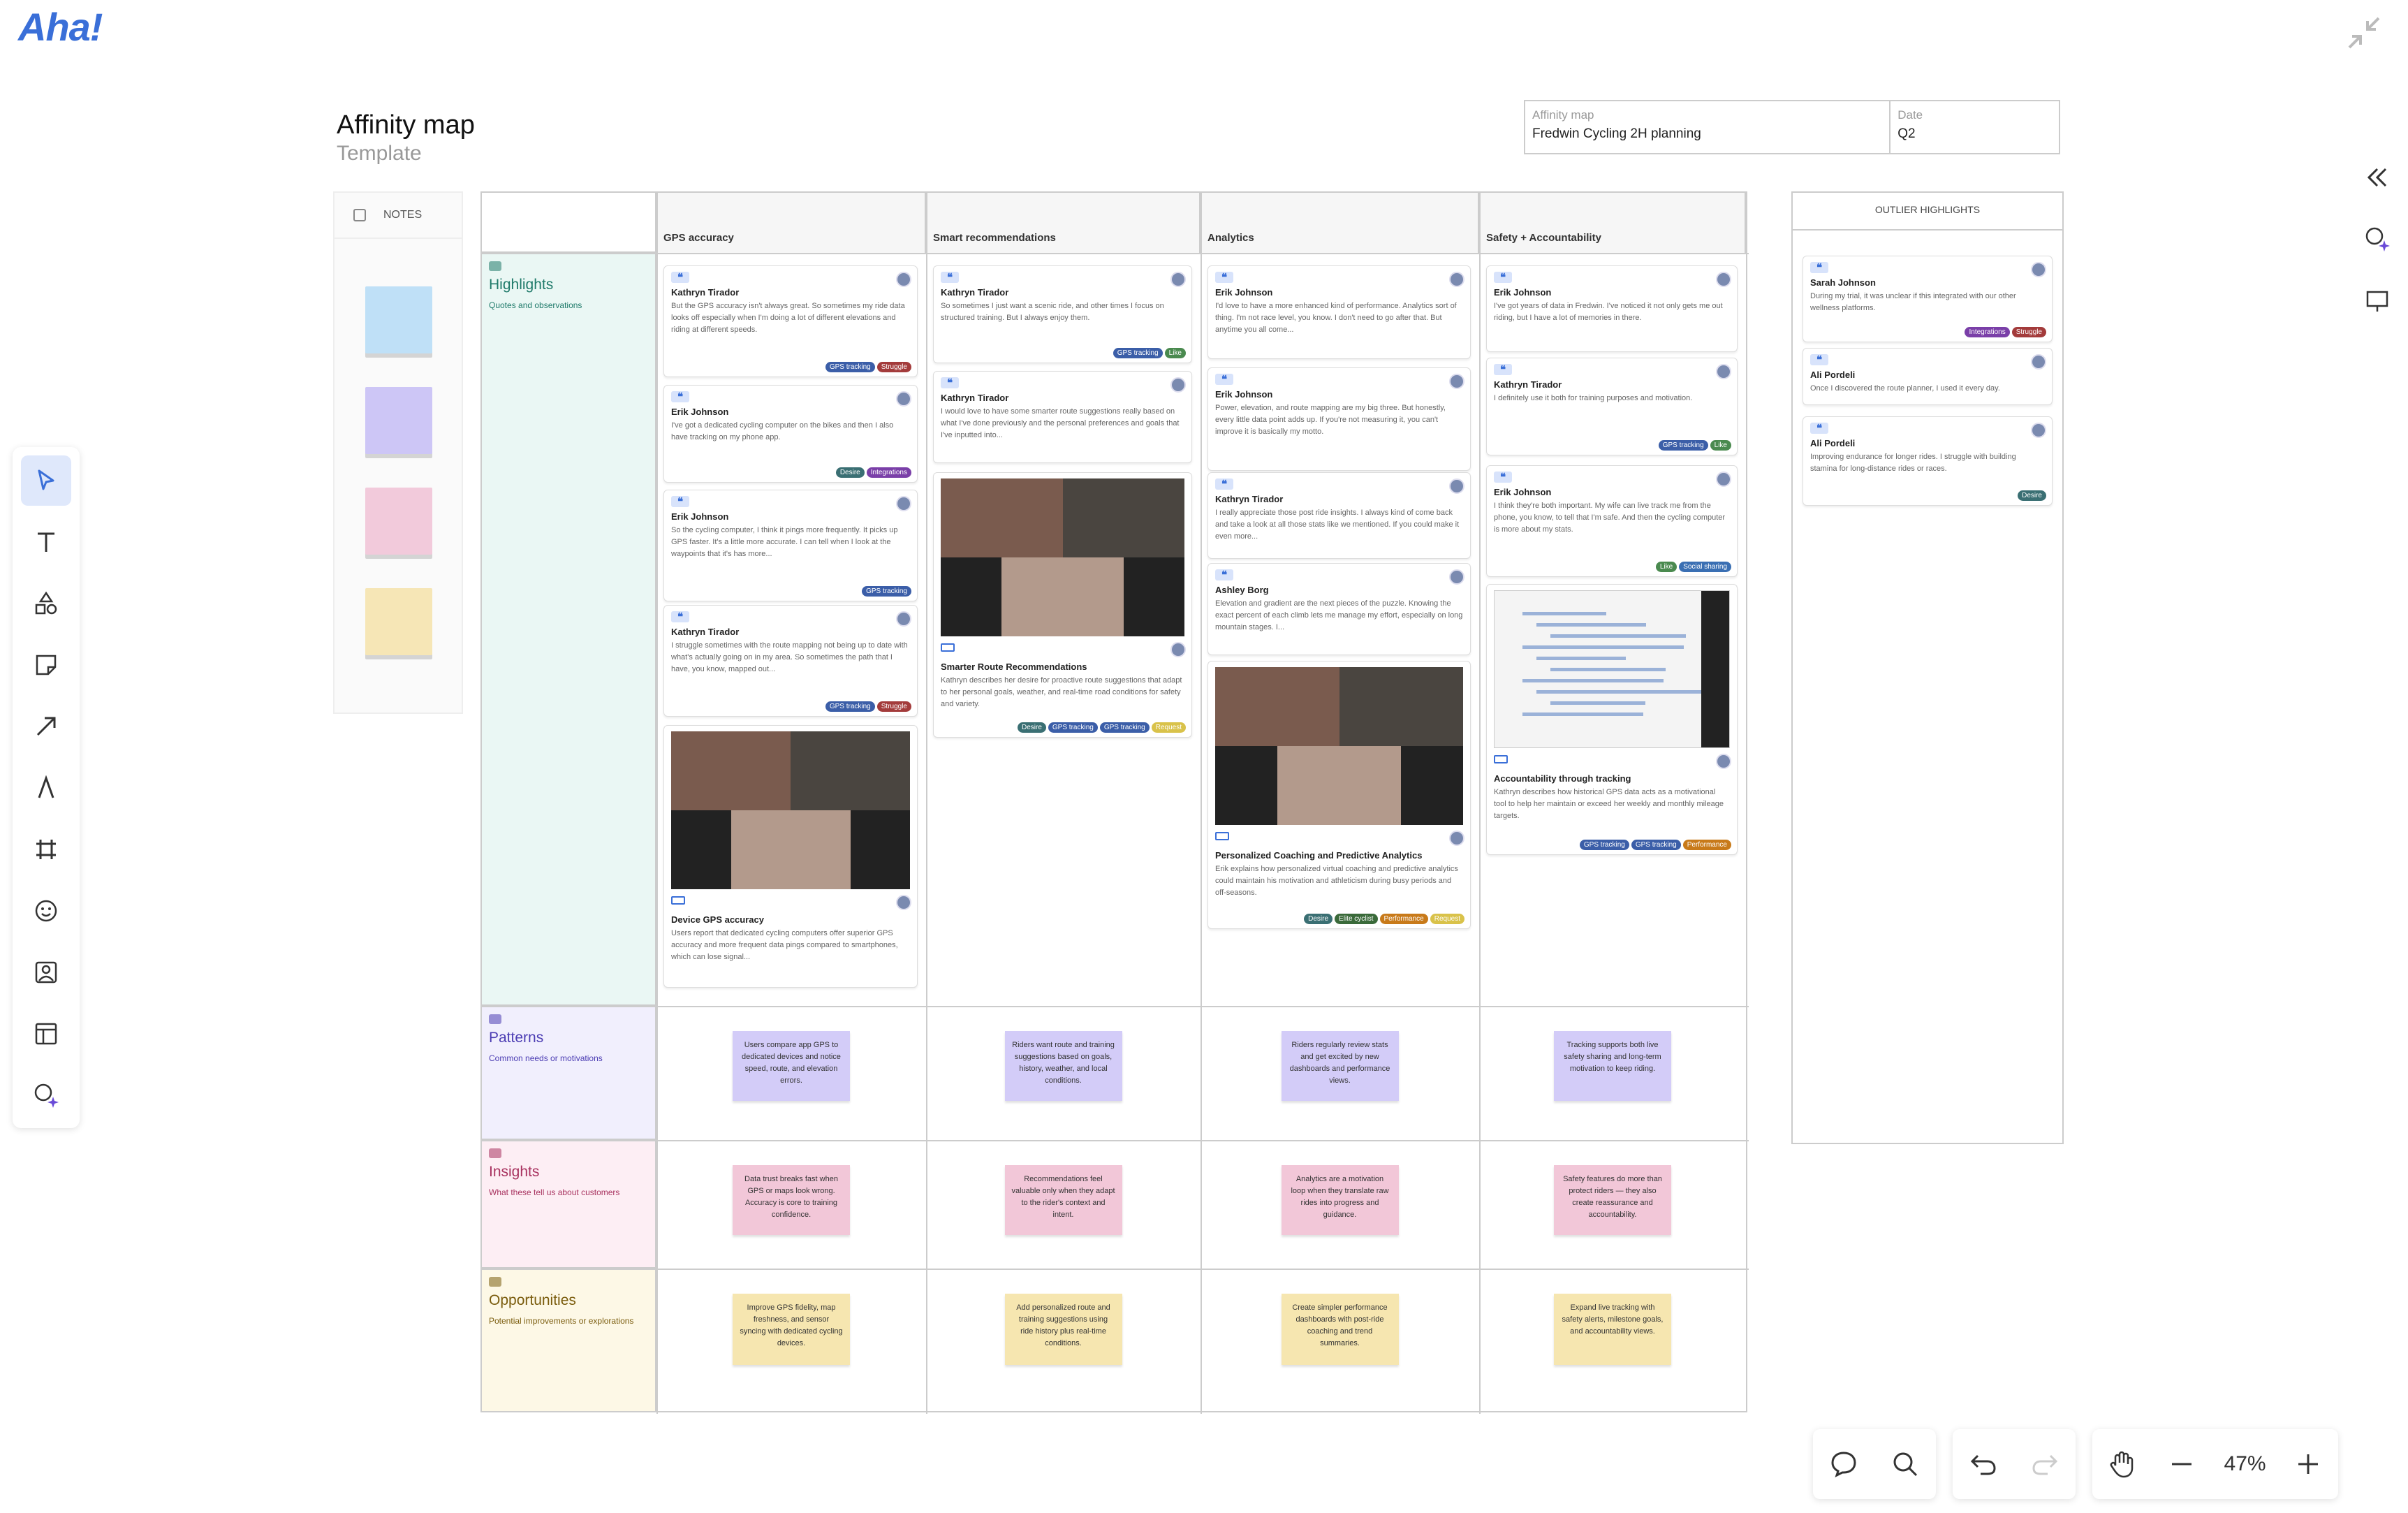 The width and height of the screenshot is (2408, 1513). Describe the element at coordinates (46, 788) in the screenshot. I see `pen-tool` at that location.